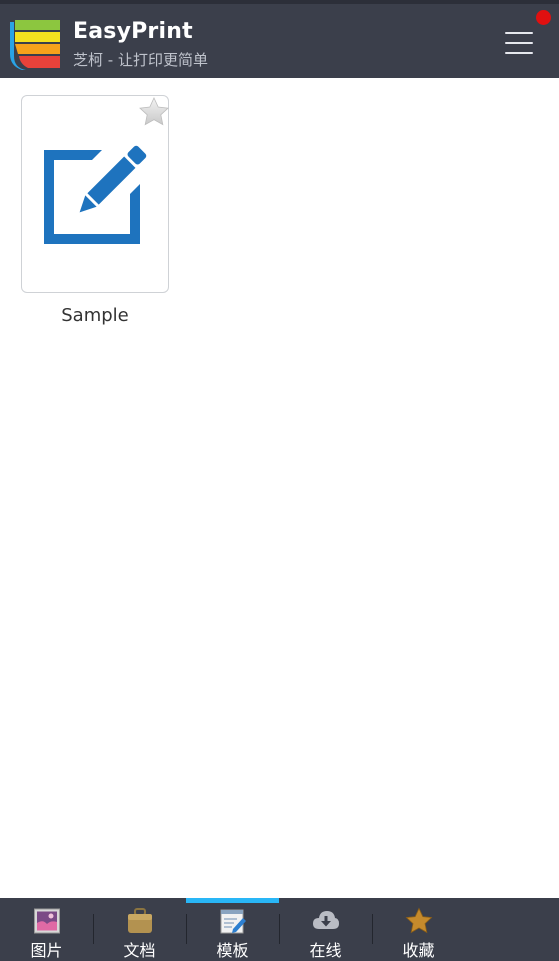 Image resolution: width=559 pixels, height=961 pixels. I want to click on template-tile: Sample, so click(95, 210).